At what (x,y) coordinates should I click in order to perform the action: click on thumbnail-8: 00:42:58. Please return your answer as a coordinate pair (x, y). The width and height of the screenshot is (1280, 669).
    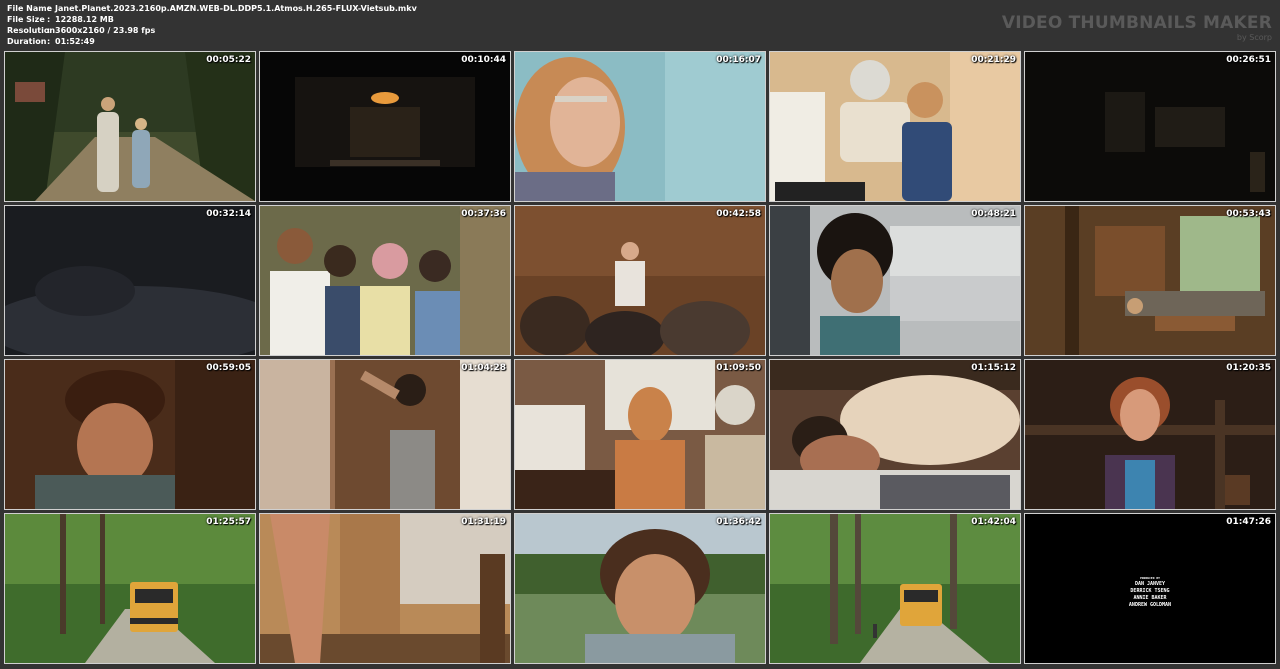
    Looking at the image, I should click on (640, 280).